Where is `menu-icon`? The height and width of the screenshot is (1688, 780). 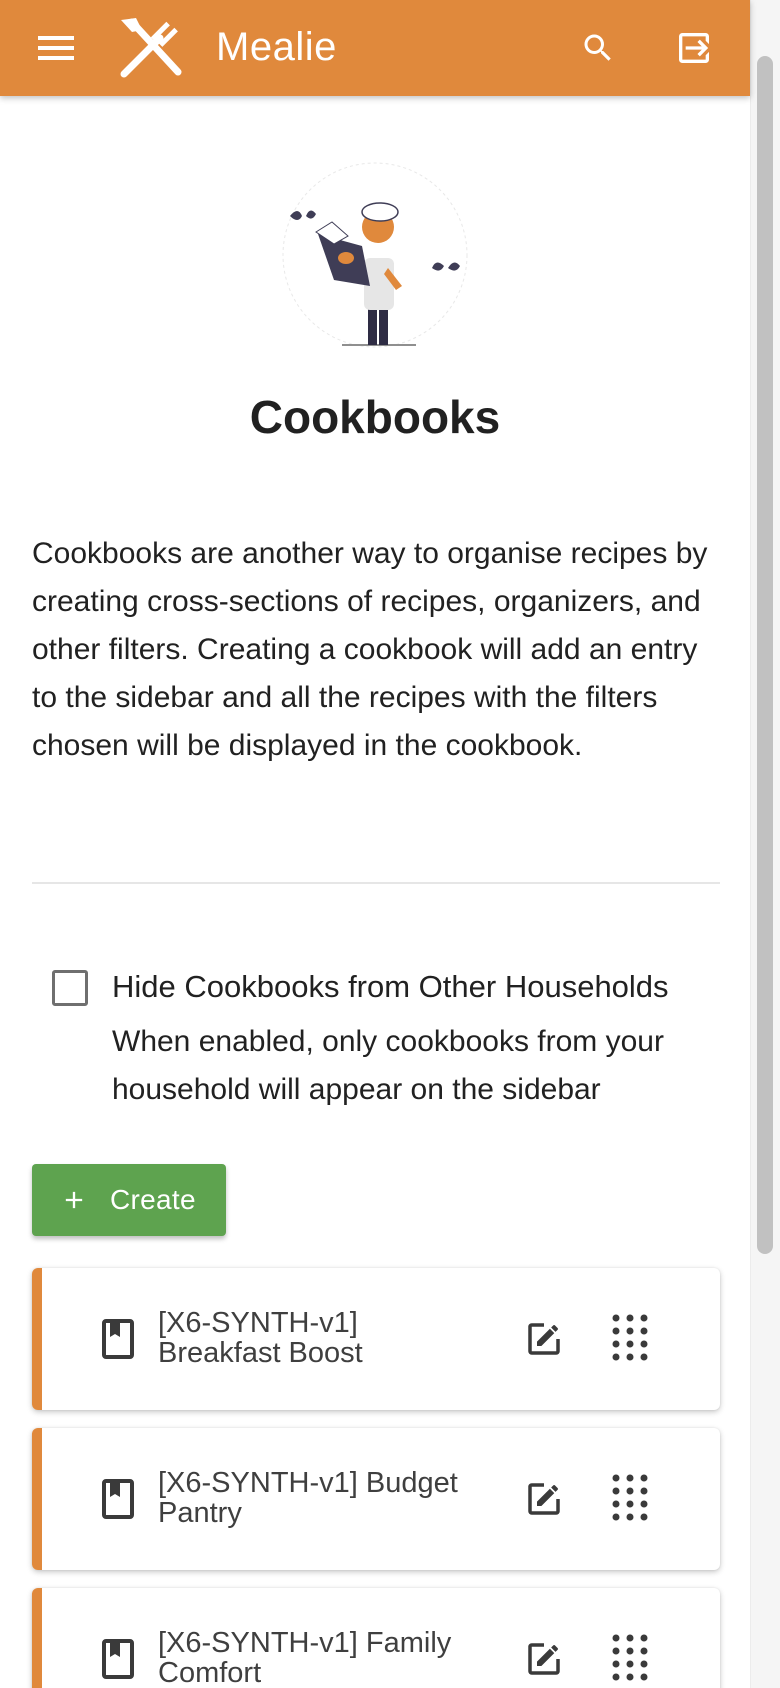
menu-icon is located at coordinates (56, 48).